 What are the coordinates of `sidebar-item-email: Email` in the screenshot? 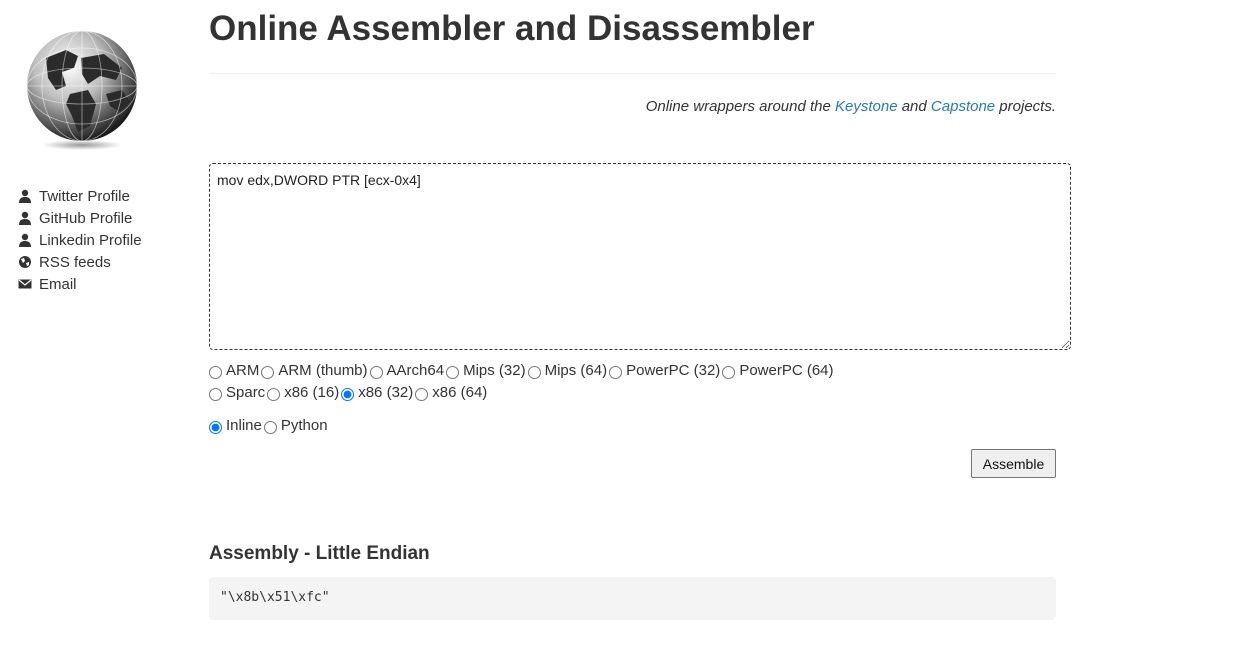 It's located at (80, 284).